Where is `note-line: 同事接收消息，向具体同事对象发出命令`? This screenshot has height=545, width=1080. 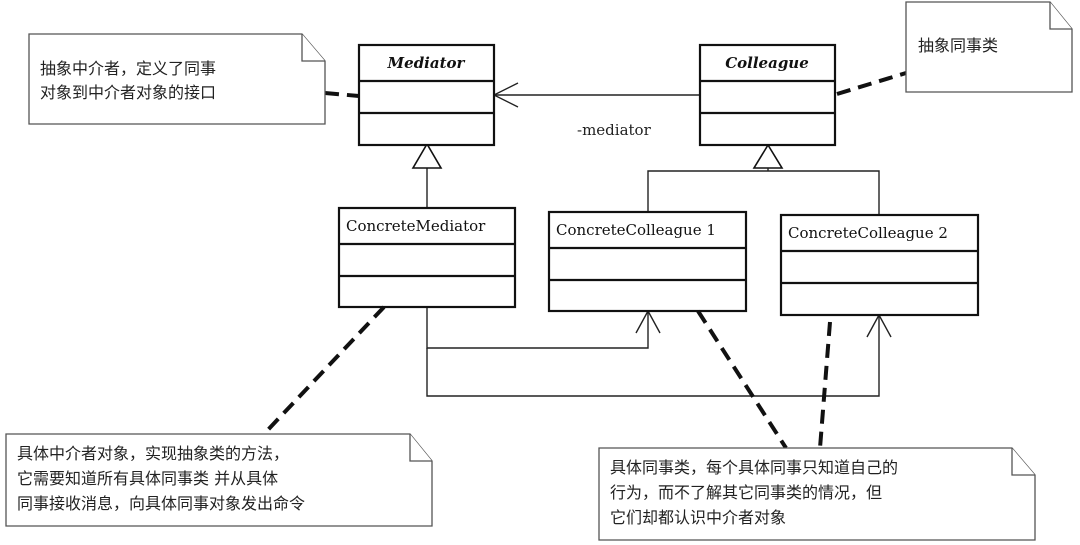
note-line: 同事接收消息，向具体同事对象发出命令 is located at coordinates (161, 503).